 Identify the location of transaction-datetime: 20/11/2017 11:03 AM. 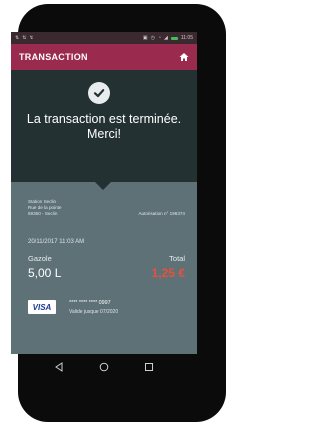
(56, 242).